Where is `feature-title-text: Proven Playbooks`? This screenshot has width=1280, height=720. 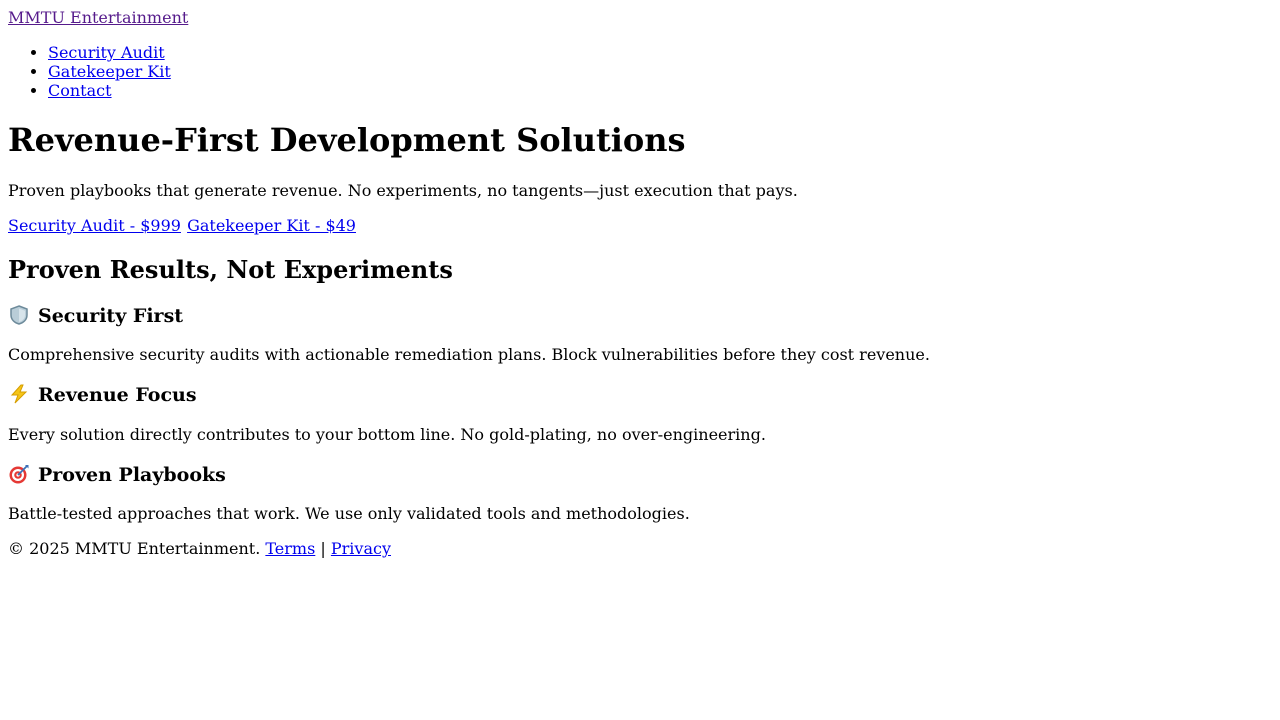 feature-title-text: Proven Playbooks is located at coordinates (132, 475).